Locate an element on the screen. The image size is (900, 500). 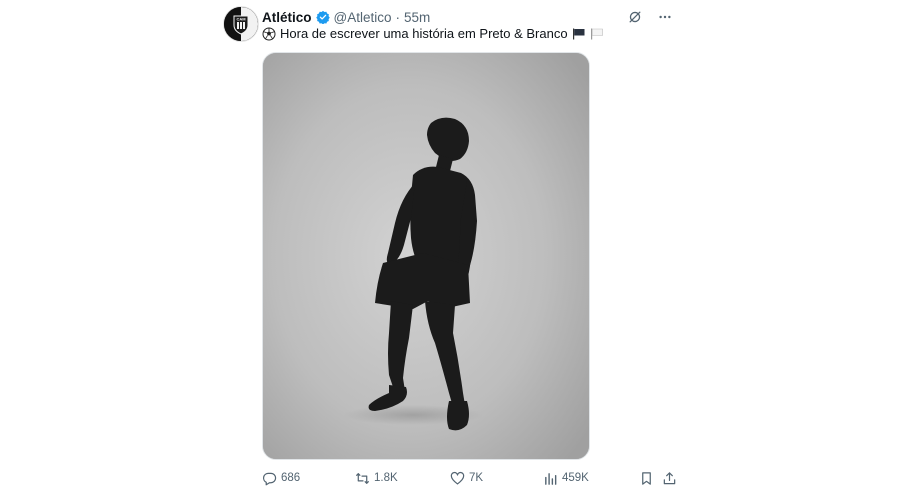
tweet-actions-bar: 686 1.8K 7K 459K is located at coordinates (472, 478).